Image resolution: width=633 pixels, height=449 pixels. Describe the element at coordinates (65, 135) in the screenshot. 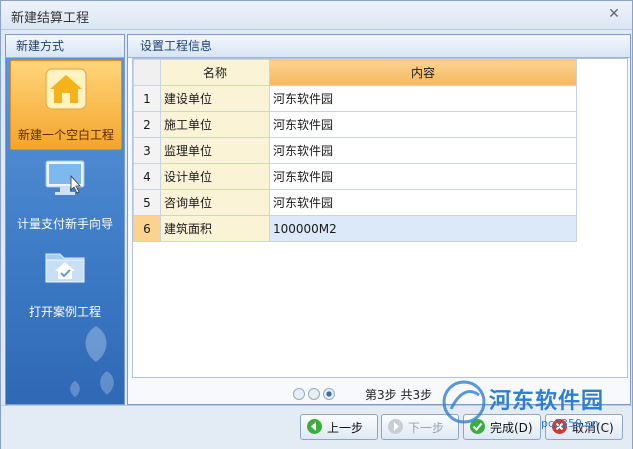

I see `mode-label-blank-project: 新建一个空白工程` at that location.